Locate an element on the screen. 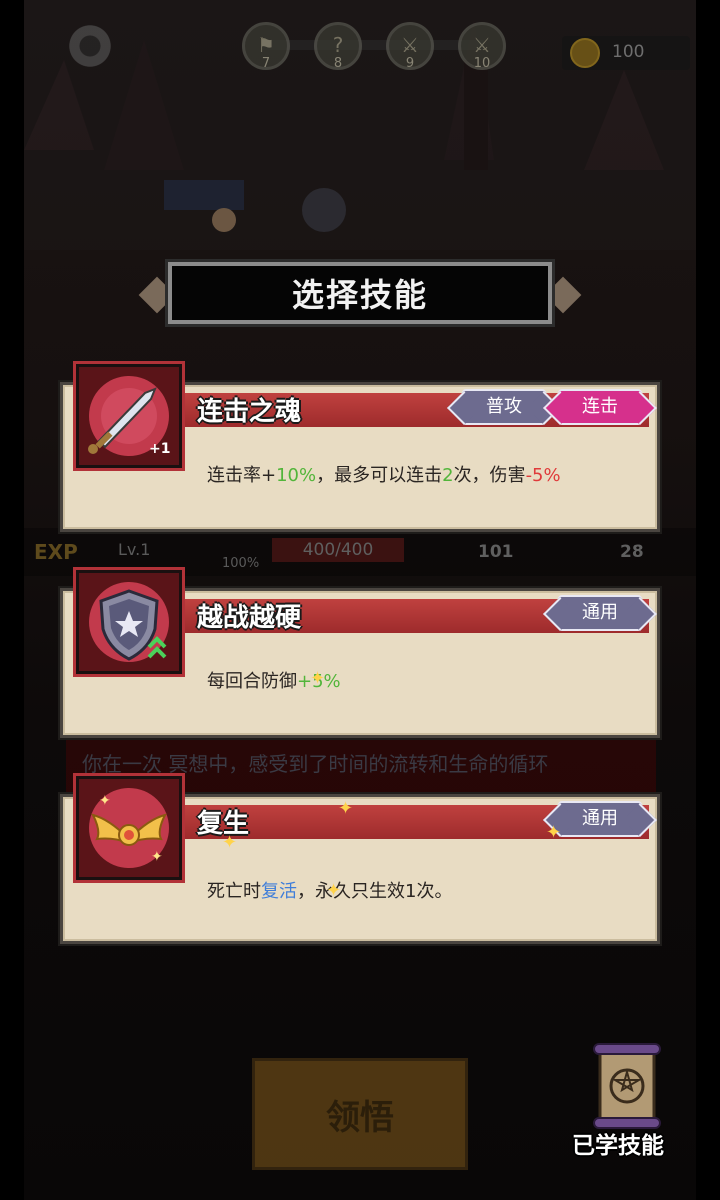  tag-normal-attack: 普攻 is located at coordinates (504, 407).